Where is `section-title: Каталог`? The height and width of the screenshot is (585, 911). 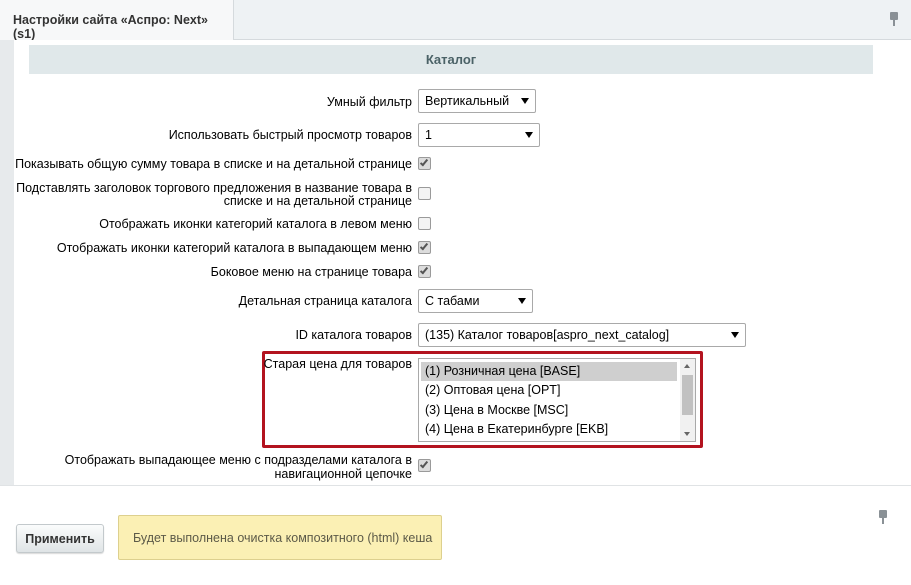
section-title: Каталог is located at coordinates (451, 59).